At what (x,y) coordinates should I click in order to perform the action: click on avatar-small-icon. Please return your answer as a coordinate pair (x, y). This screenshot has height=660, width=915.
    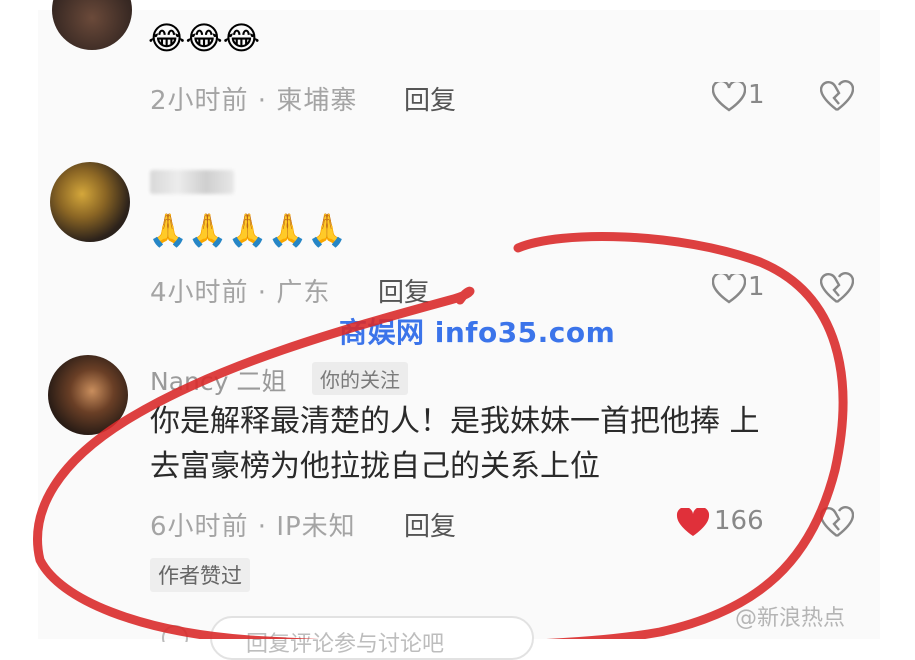
    Looking at the image, I should click on (175, 632).